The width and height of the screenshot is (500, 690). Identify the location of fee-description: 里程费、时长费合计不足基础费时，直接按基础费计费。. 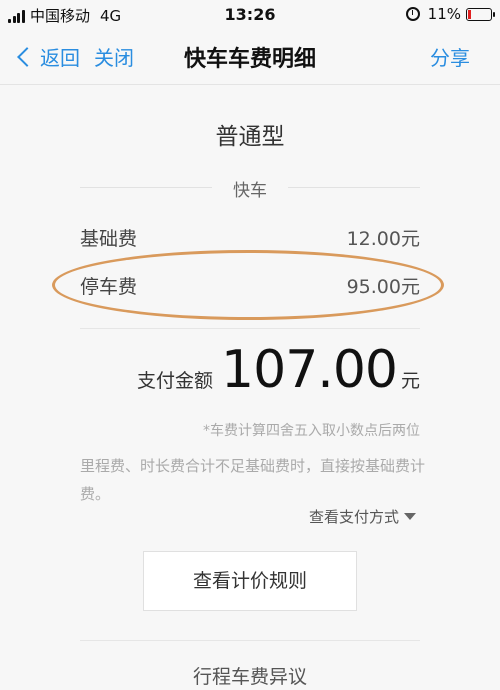
(253, 480).